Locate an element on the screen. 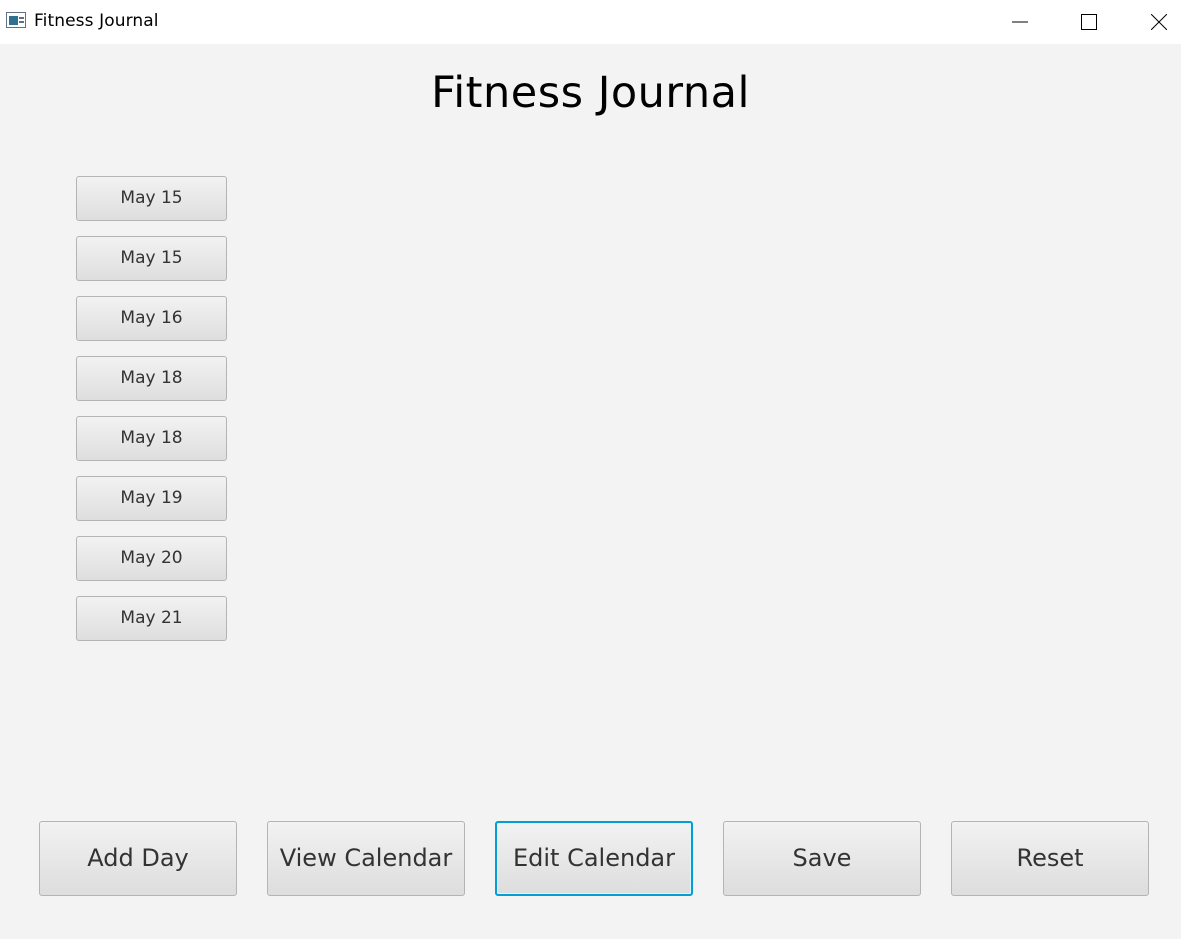 The height and width of the screenshot is (939, 1181). close-icon is located at coordinates (1159, 22).